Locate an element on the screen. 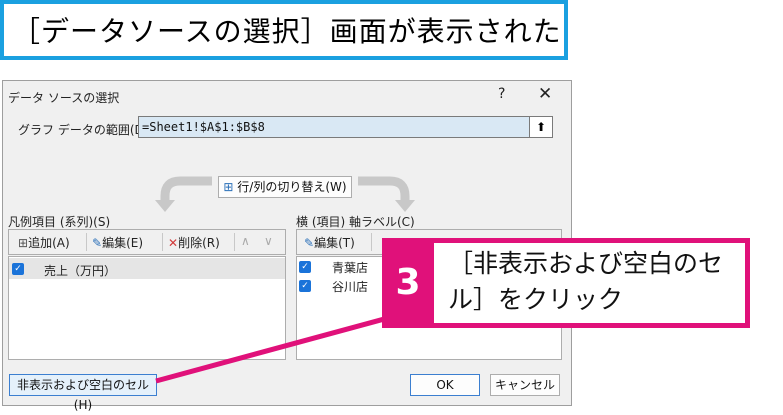 Image resolution: width=783 pixels, height=415 pixels. step-number-badge: 3 is located at coordinates (408, 283).